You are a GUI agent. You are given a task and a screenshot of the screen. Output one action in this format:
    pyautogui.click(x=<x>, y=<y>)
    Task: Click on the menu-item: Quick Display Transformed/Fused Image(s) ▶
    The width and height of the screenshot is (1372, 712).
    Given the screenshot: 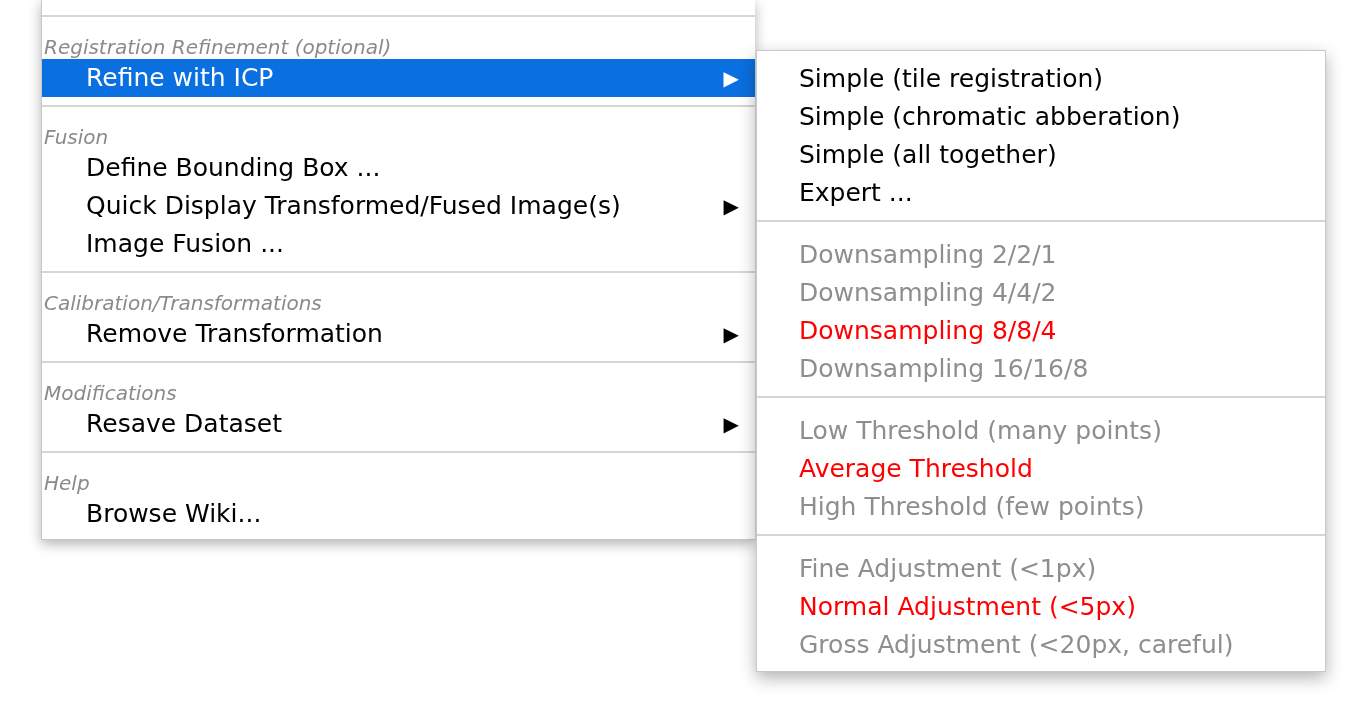 What is the action you would take?
    pyautogui.click(x=398, y=206)
    